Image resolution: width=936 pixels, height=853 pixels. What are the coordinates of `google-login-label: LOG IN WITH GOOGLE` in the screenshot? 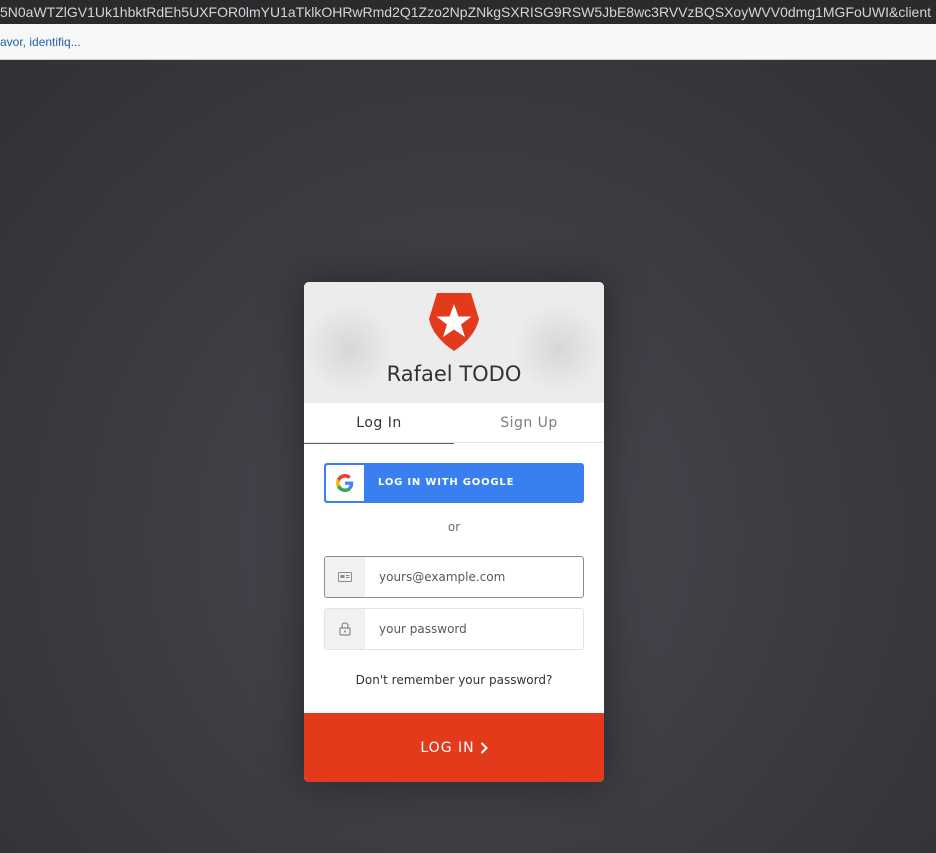 It's located at (446, 482).